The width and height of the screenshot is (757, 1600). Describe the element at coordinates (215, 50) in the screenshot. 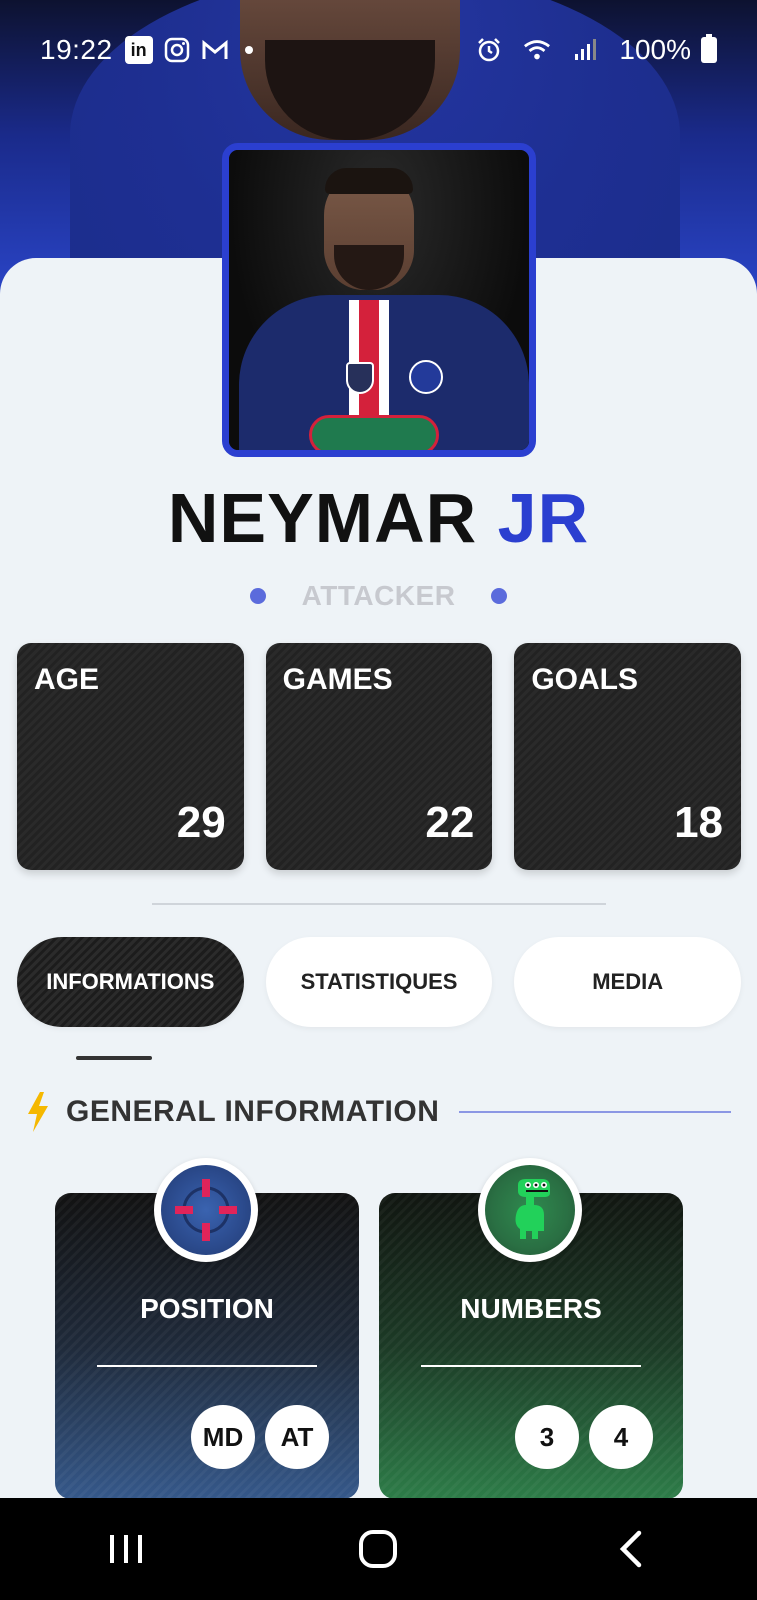

I see `gmail-icon` at that location.